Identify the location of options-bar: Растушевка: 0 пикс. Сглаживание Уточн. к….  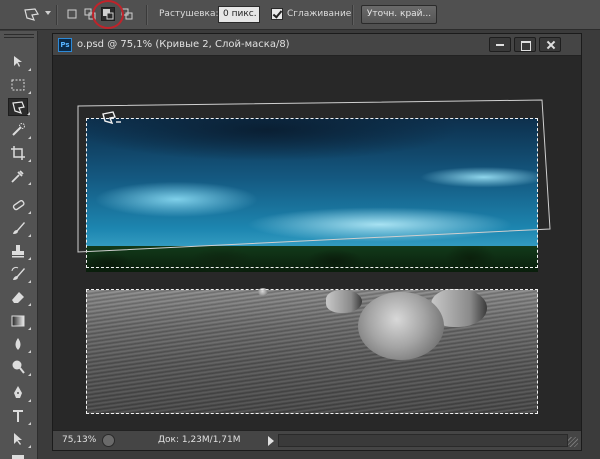
(300, 15).